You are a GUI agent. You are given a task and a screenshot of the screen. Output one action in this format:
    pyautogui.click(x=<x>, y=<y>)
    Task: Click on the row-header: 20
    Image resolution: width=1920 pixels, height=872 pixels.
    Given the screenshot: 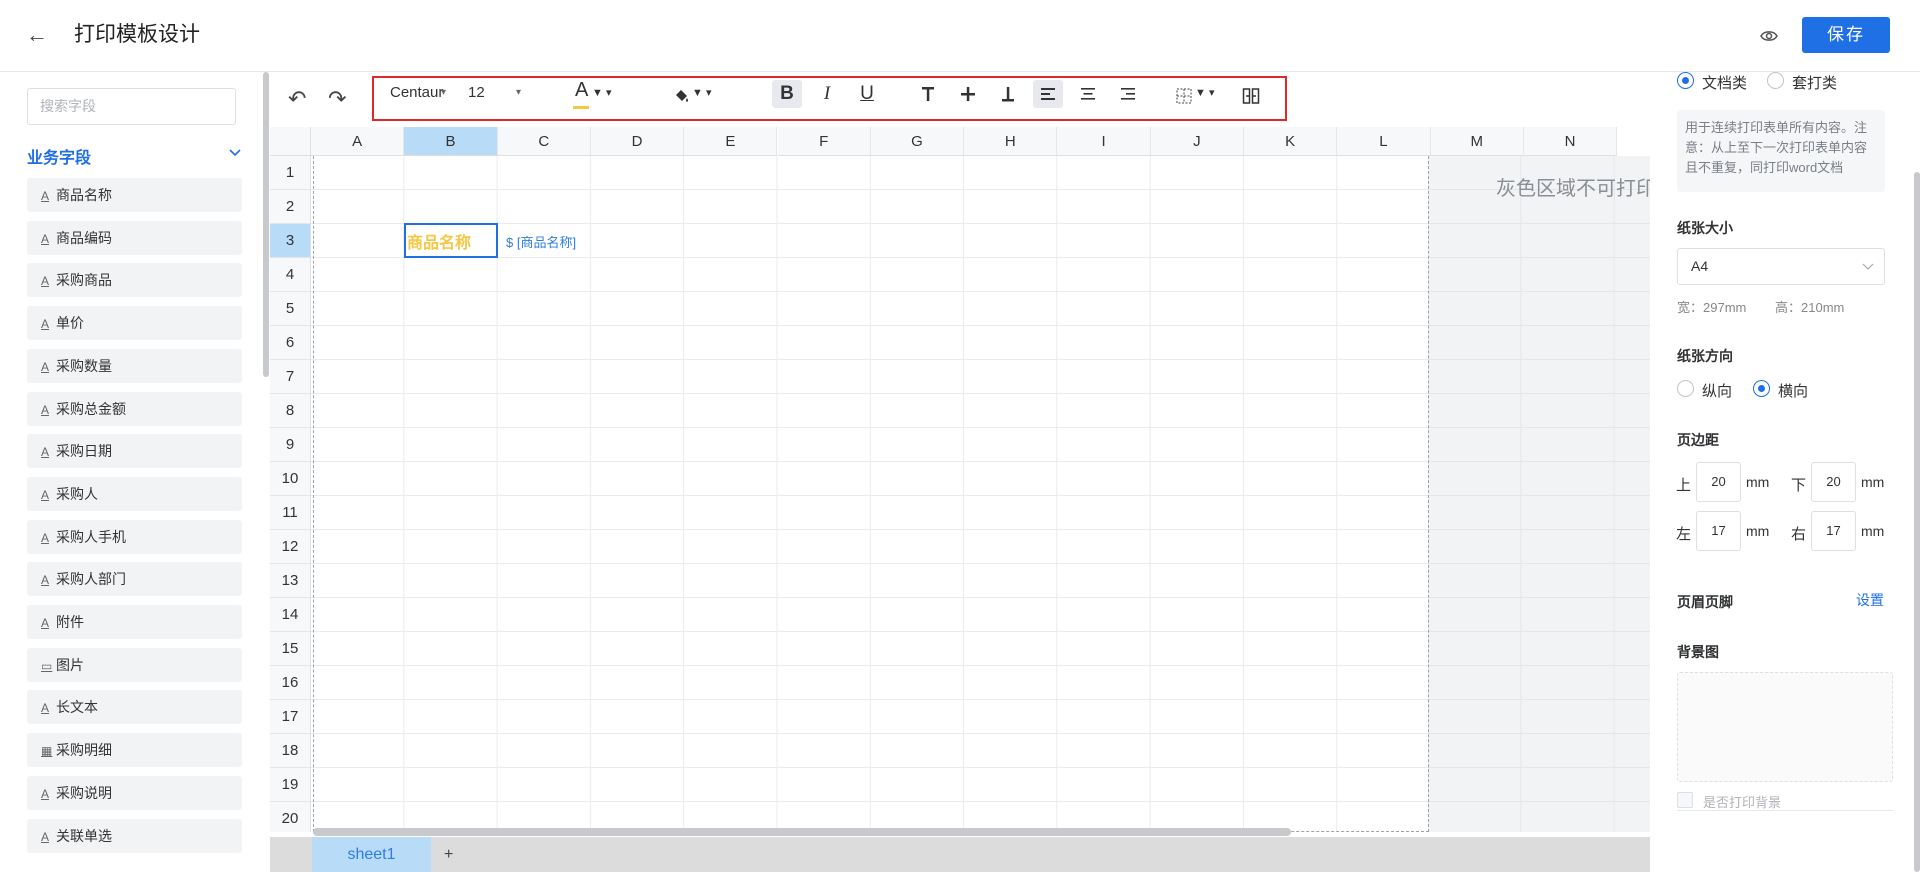 What is the action you would take?
    pyautogui.click(x=290, y=817)
    